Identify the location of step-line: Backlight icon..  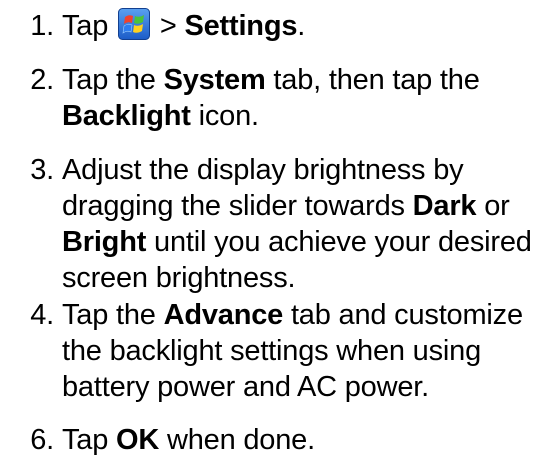
(299, 116).